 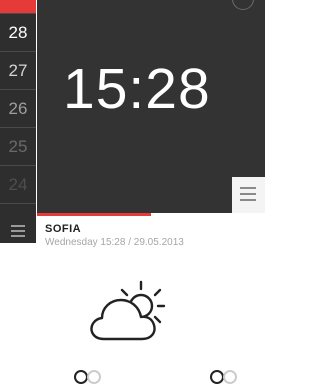 I want to click on day-selector-sidebar: 28 27 26 25 24, so click(x=18, y=121).